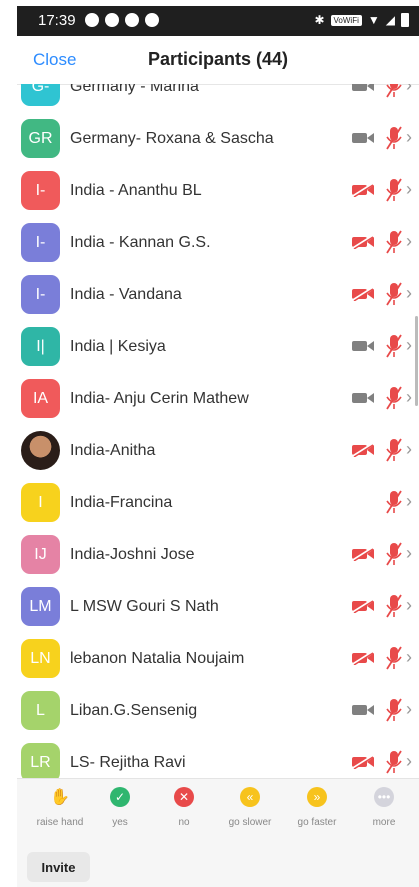  Describe the element at coordinates (218, 295) in the screenshot. I see `participant-row: I- India - Vandana ›` at that location.